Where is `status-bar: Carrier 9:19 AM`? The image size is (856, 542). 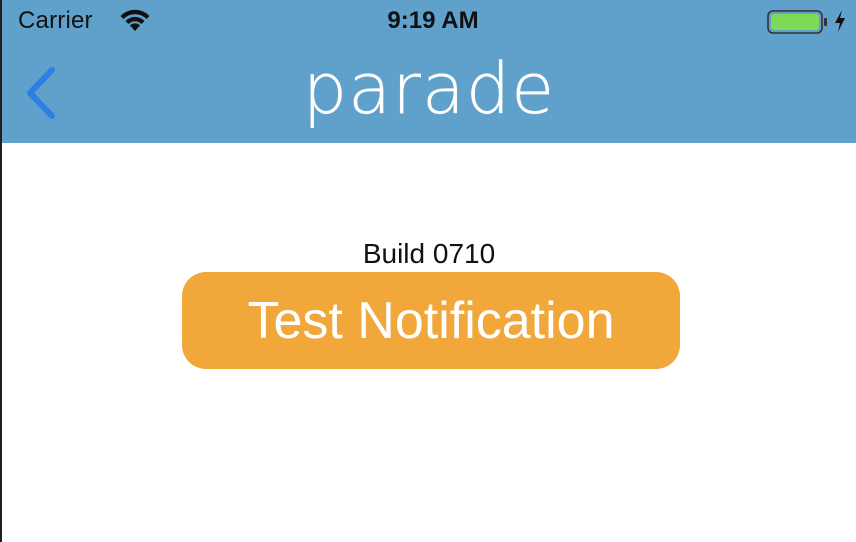 status-bar: Carrier 9:19 AM is located at coordinates (429, 21).